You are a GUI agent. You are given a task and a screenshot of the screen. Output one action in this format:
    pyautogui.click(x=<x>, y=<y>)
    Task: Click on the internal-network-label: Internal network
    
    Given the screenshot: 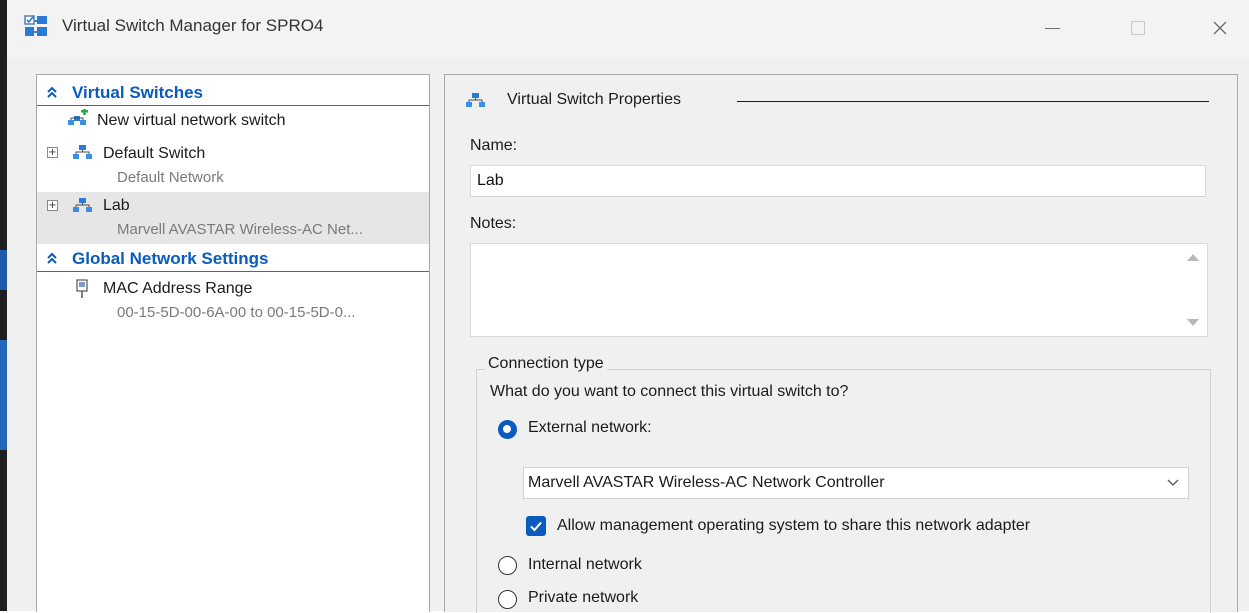 What is the action you would take?
    pyautogui.click(x=585, y=565)
    